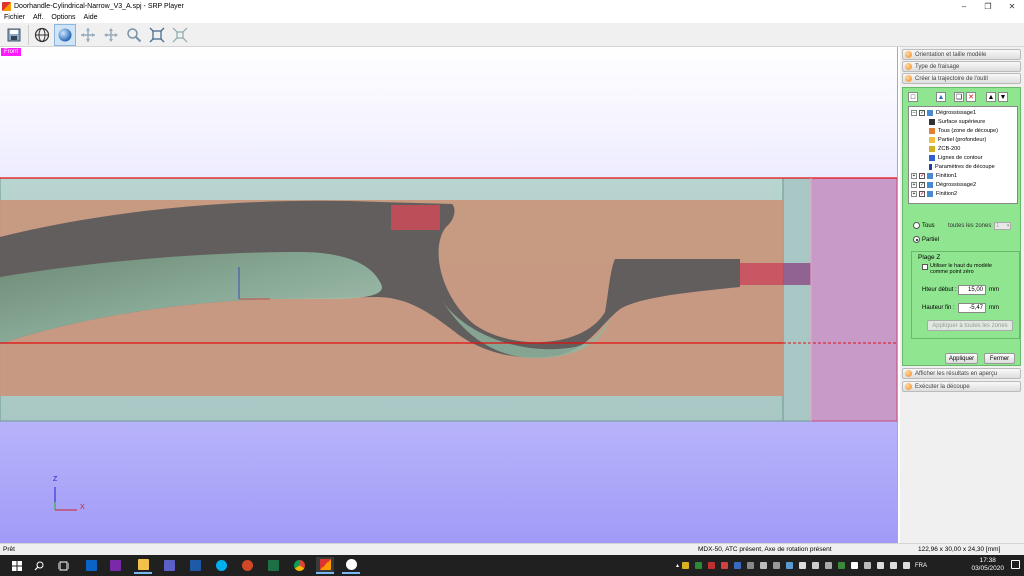  Describe the element at coordinates (921, 566) in the screenshot. I see `language-indicator: FRA` at that location.